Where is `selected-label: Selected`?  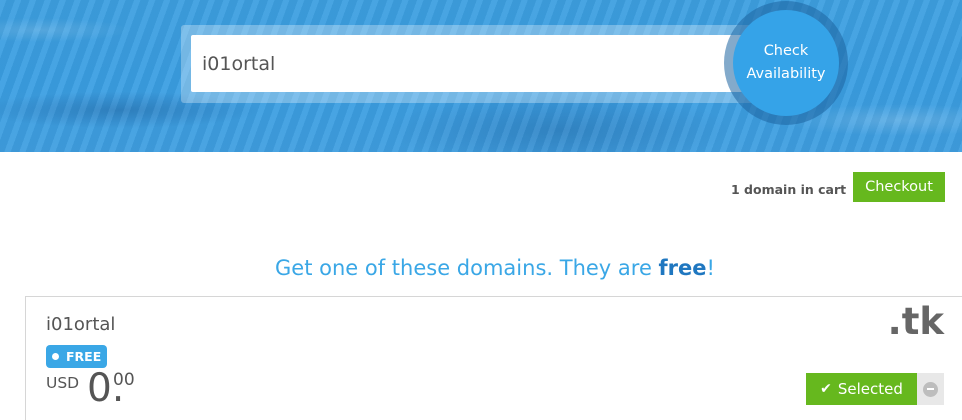
selected-label: Selected is located at coordinates (870, 389).